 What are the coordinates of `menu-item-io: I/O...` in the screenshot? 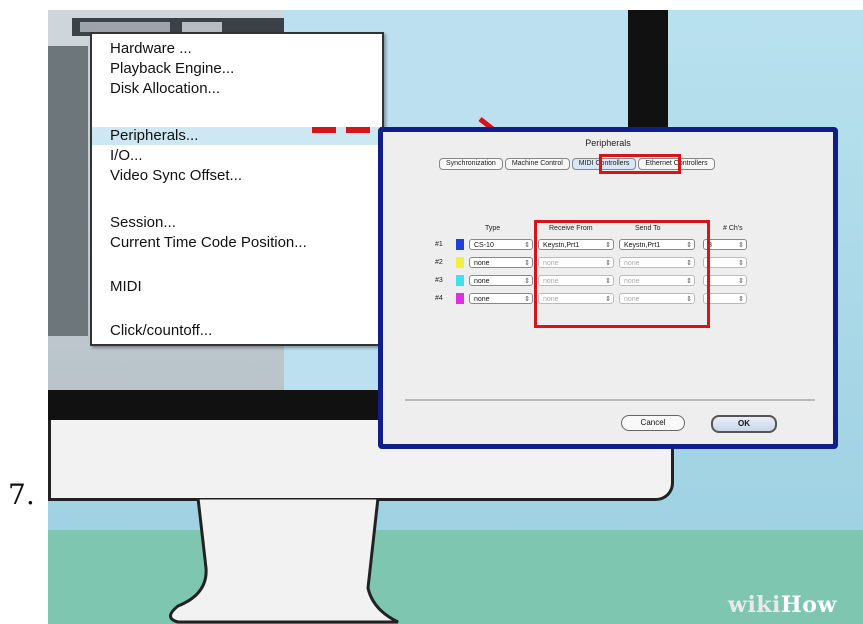 It's located at (126, 155).